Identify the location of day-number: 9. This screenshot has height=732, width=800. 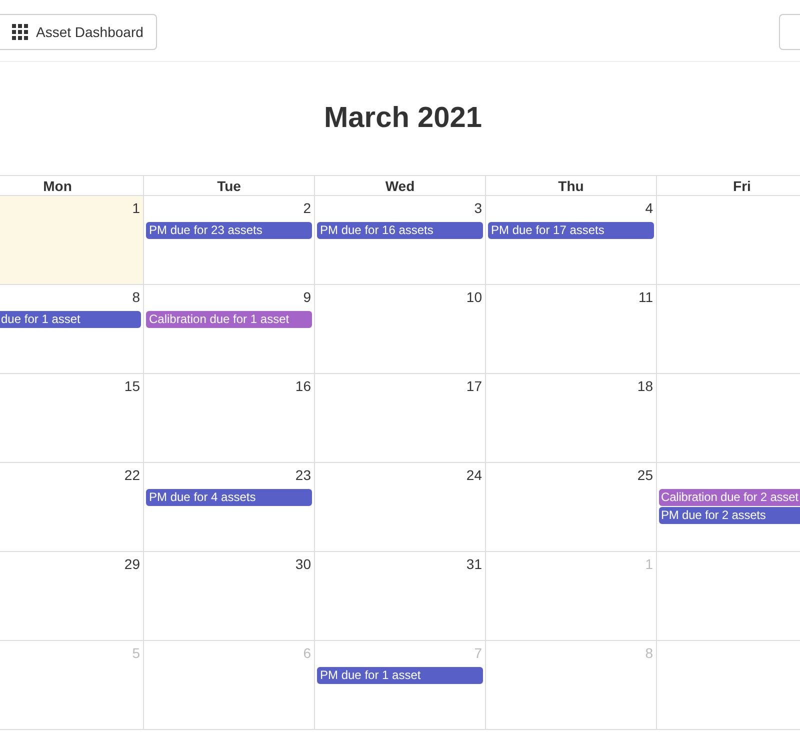
(307, 297).